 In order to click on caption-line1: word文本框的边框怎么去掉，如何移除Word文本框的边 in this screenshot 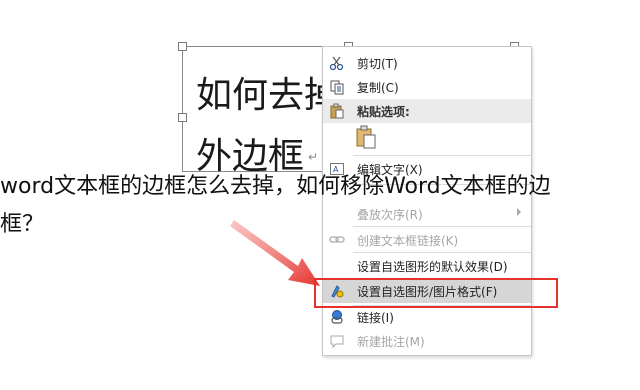, I will do `click(275, 186)`.